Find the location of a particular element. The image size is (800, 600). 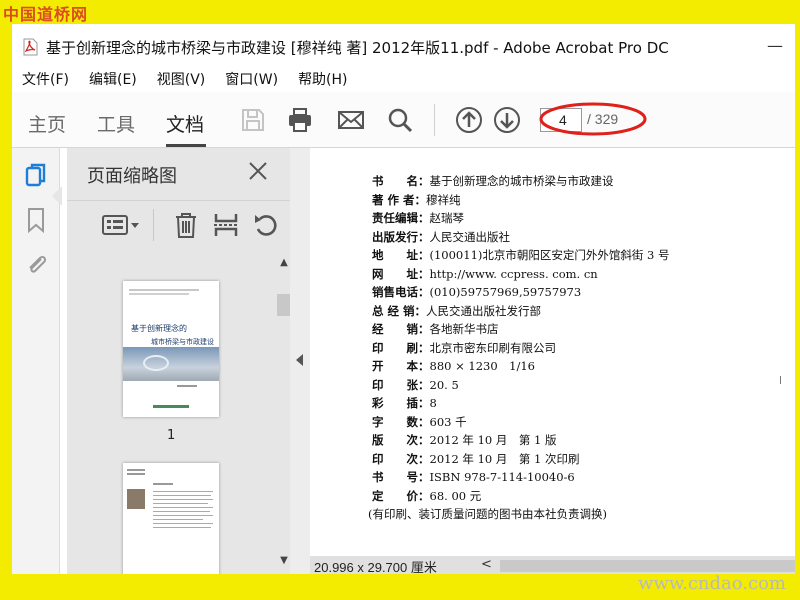

tab-home: 主页 is located at coordinates (47, 123).